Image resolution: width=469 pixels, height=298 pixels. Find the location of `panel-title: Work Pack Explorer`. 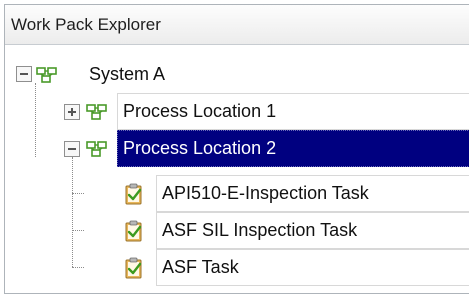

panel-title: Work Pack Explorer is located at coordinates (237, 25).